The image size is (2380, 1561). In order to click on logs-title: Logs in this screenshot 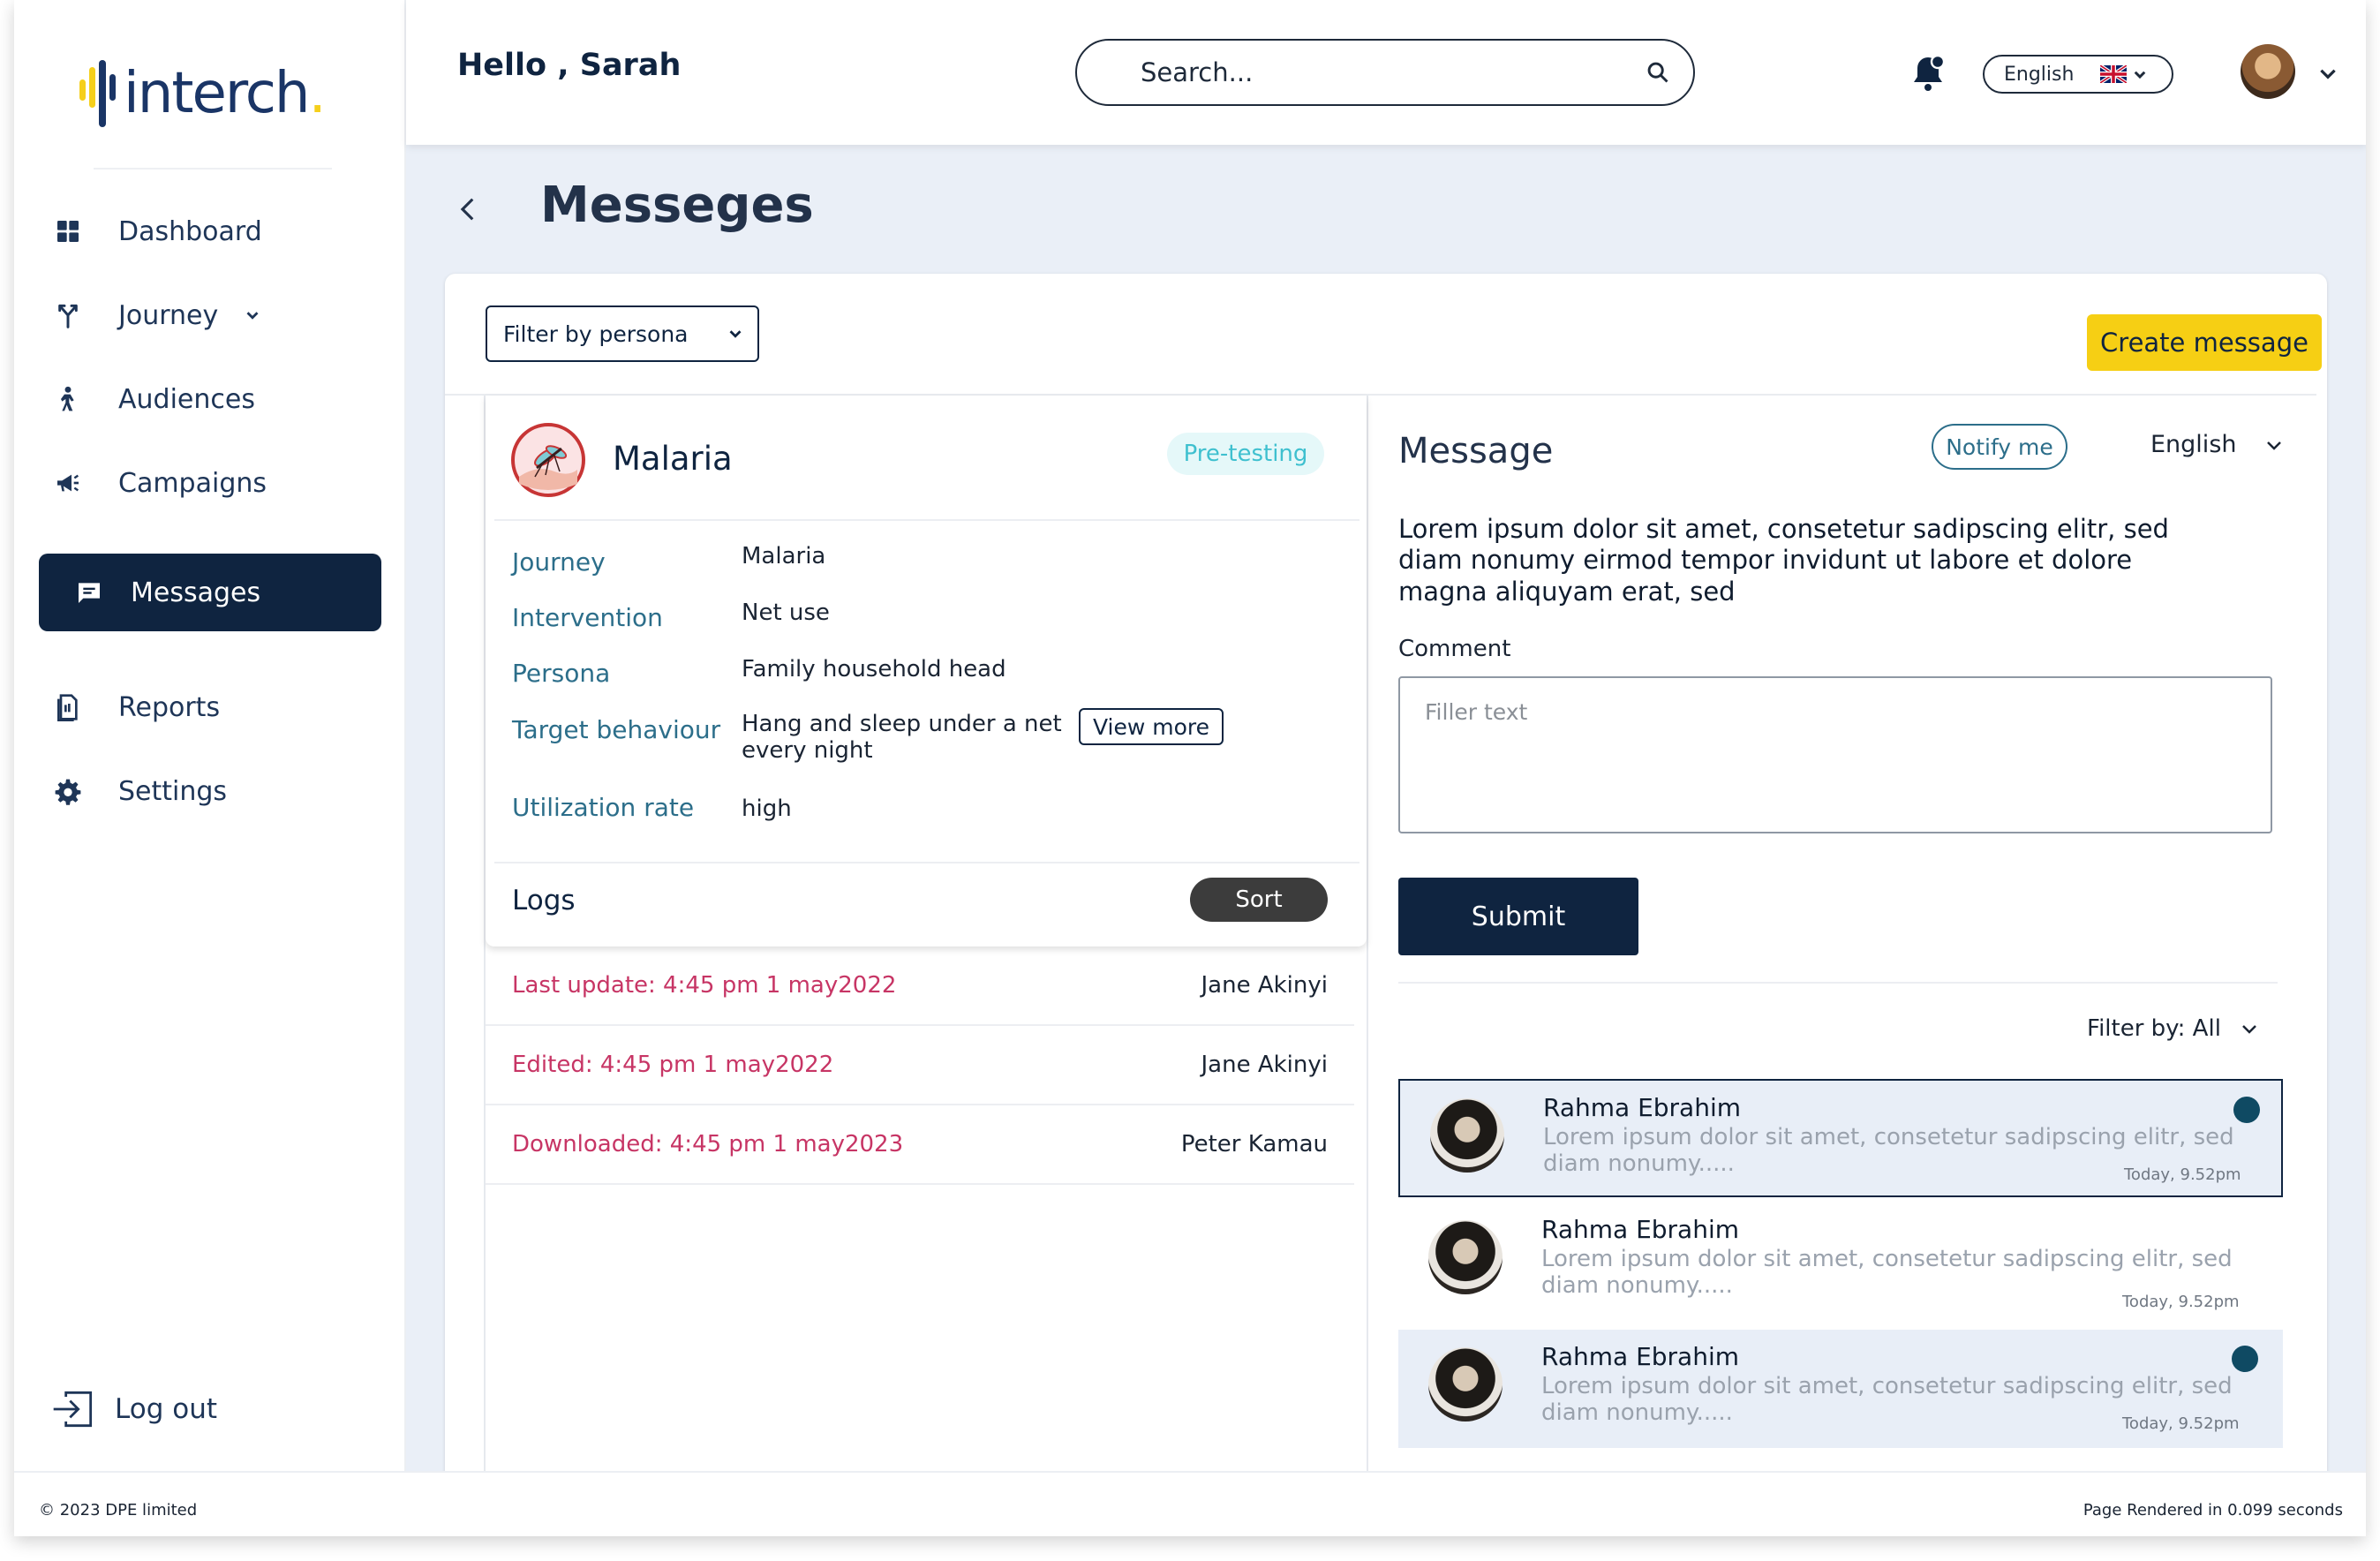, I will do `click(544, 900)`.